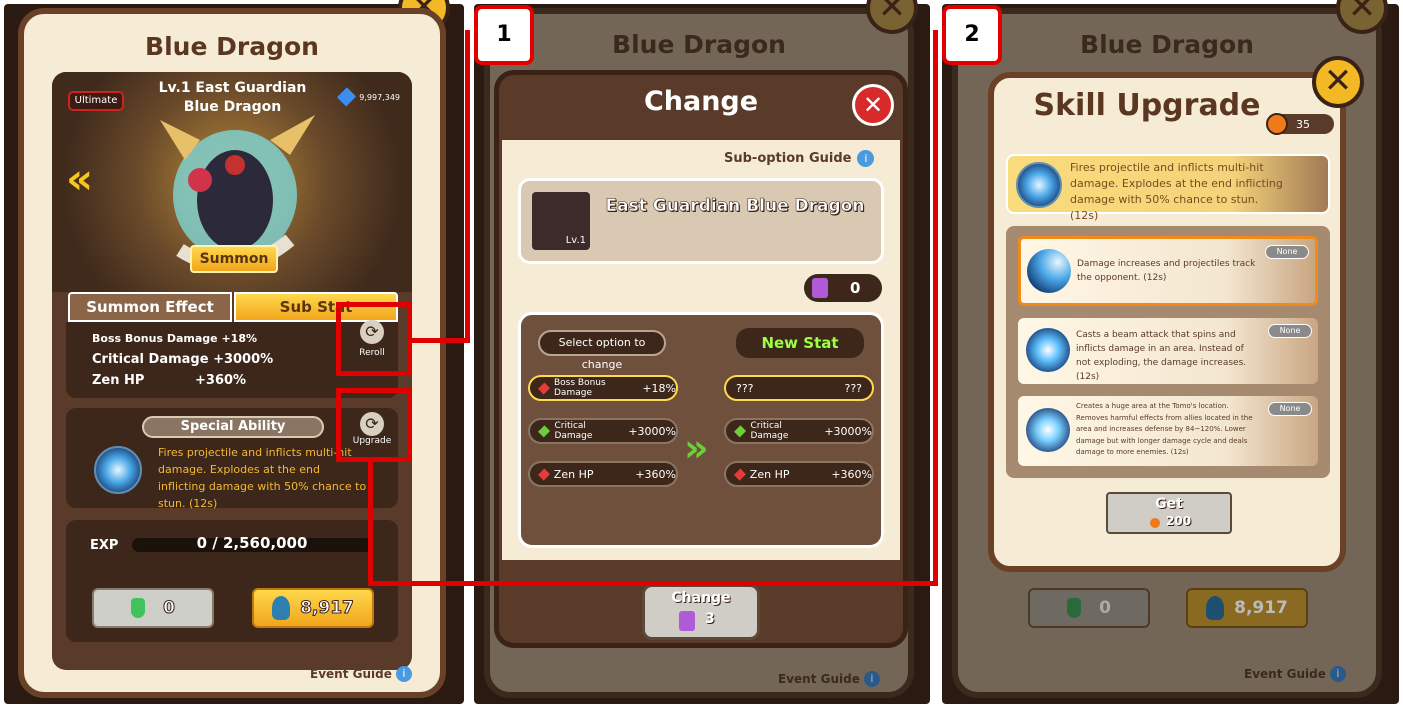 This screenshot has height=707, width=1403. I want to click on hero-level: Lv.1, so click(575, 240).